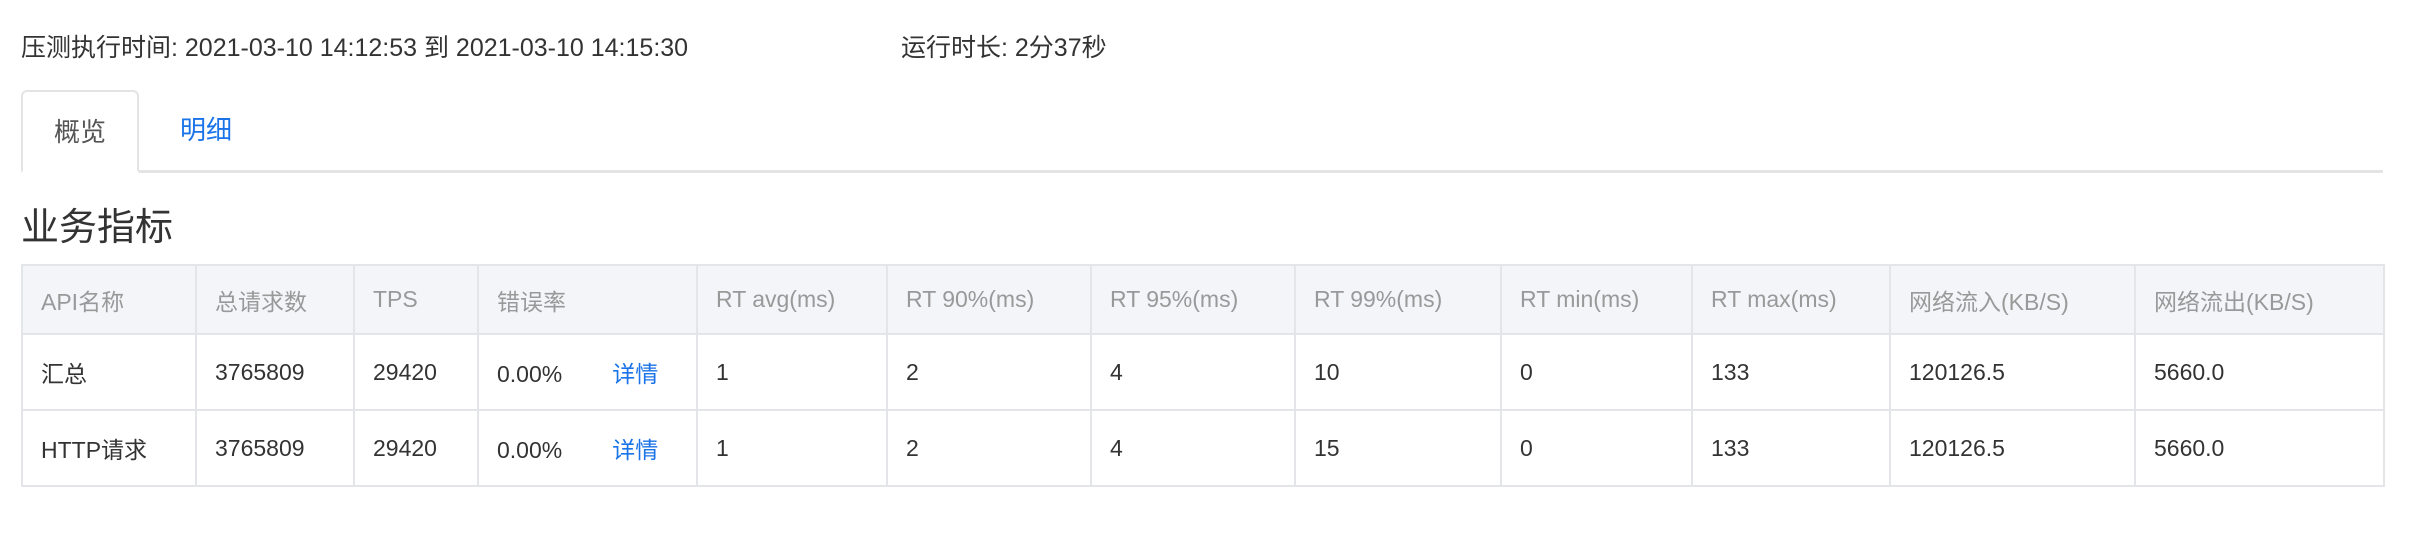  I want to click on column-header: API名称, so click(109, 299).